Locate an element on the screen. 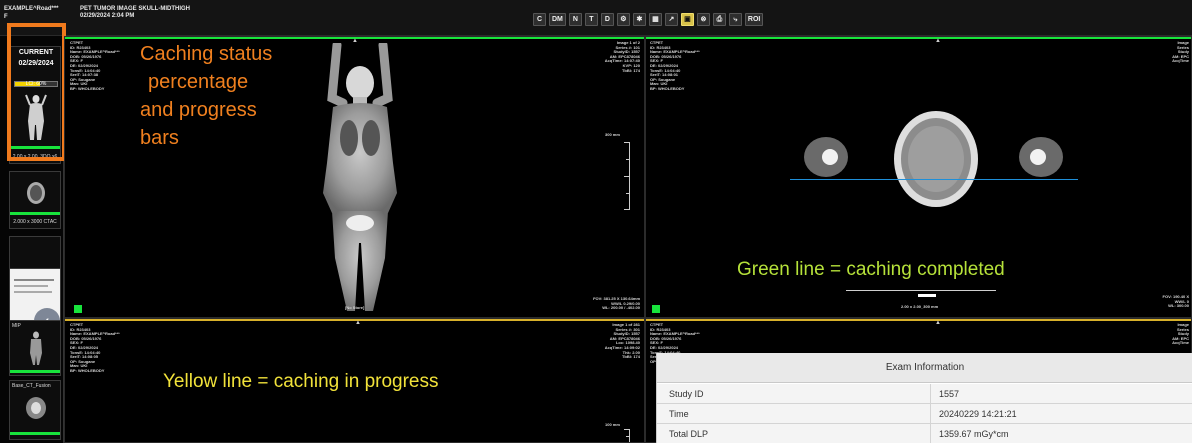 The width and height of the screenshot is (1192, 443). d-icon: D is located at coordinates (607, 19).